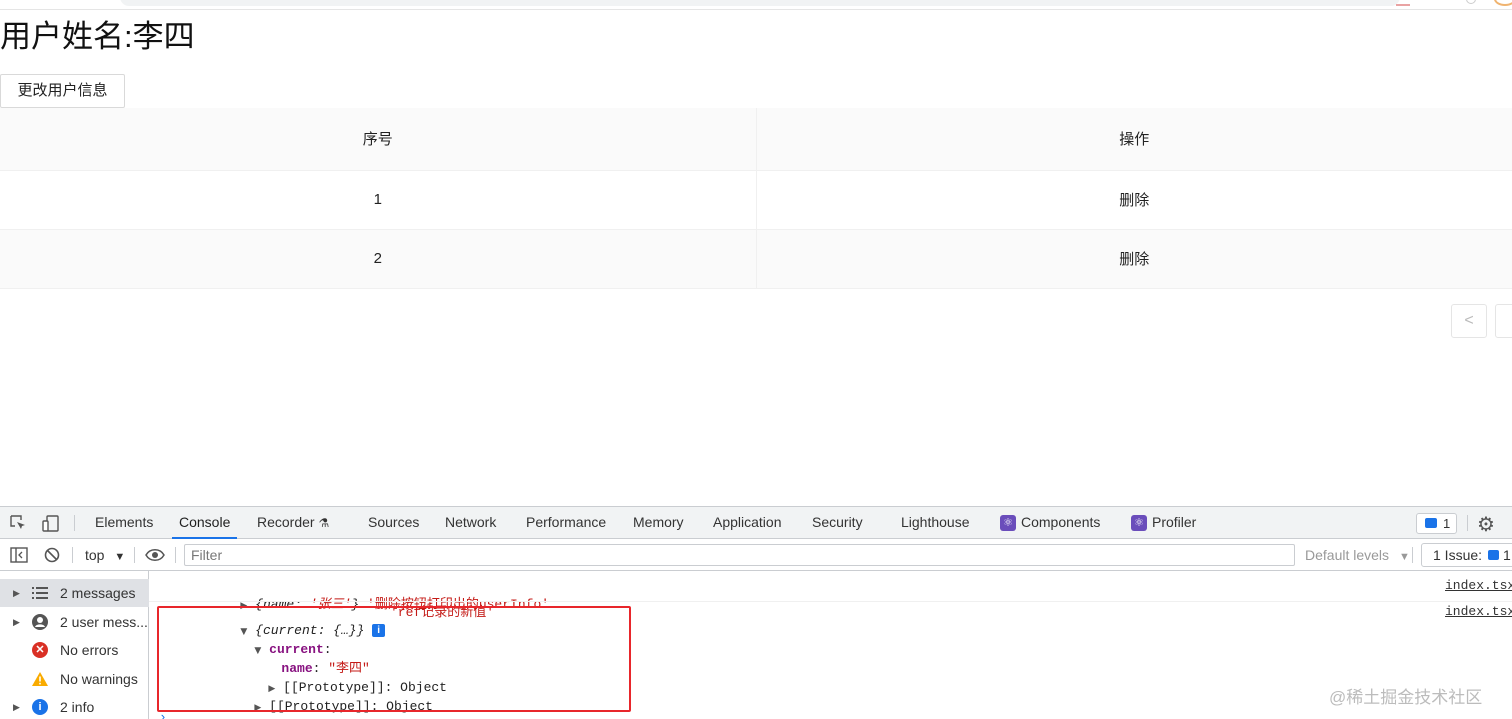 This screenshot has height=719, width=1512. I want to click on sidebar-item-label: No errors, so click(89, 650).